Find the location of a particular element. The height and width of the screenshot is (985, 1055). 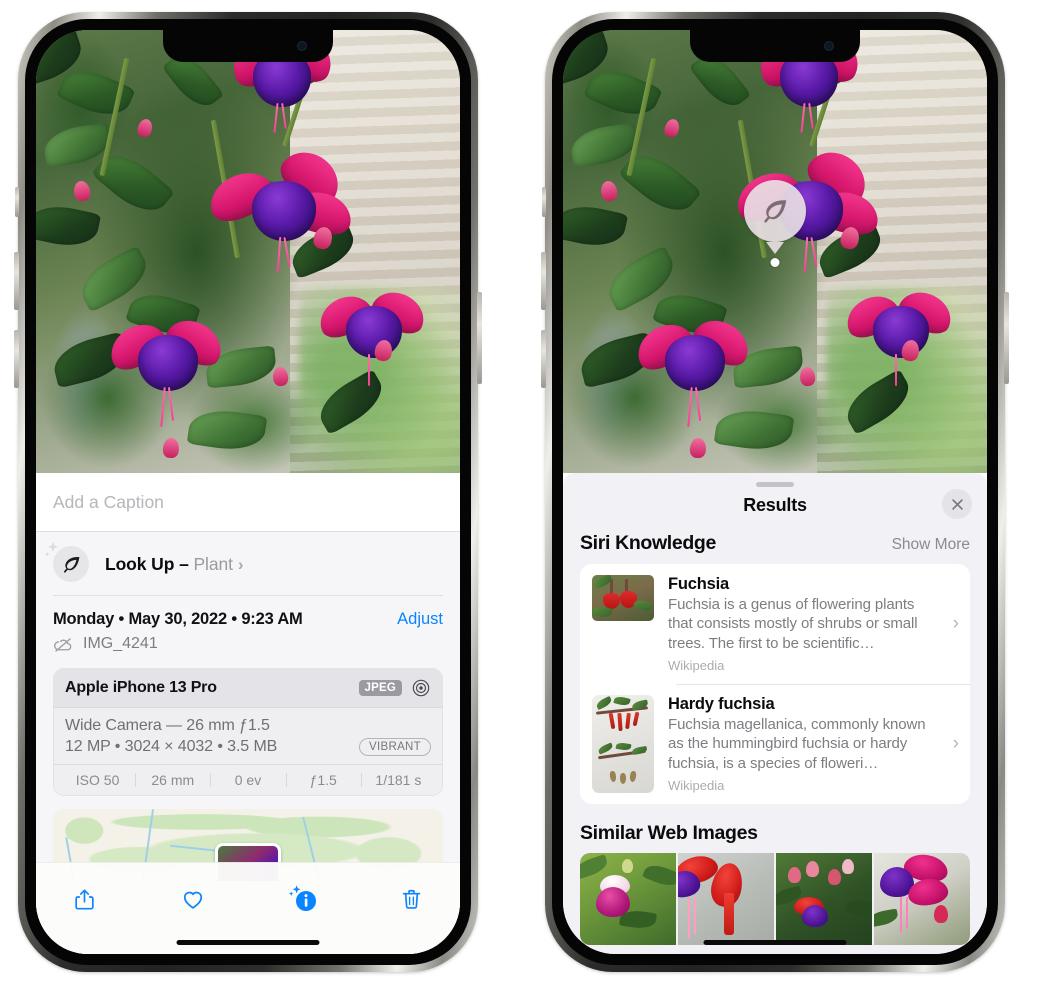

trash-icon is located at coordinates (412, 899).